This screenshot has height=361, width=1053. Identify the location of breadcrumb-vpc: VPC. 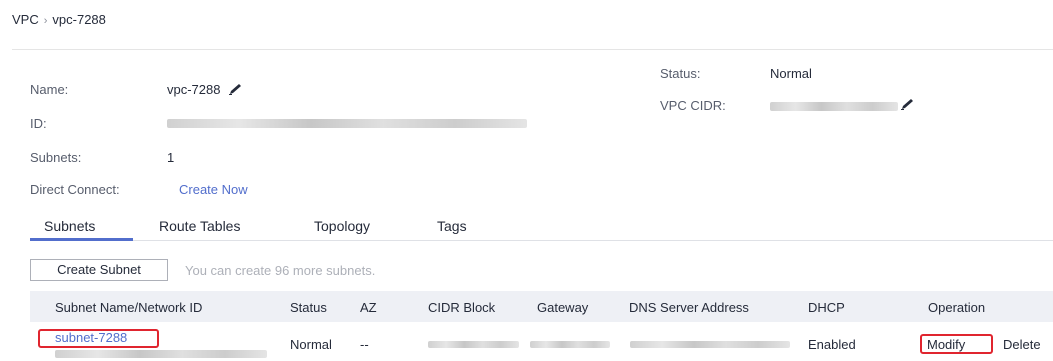
(25, 19).